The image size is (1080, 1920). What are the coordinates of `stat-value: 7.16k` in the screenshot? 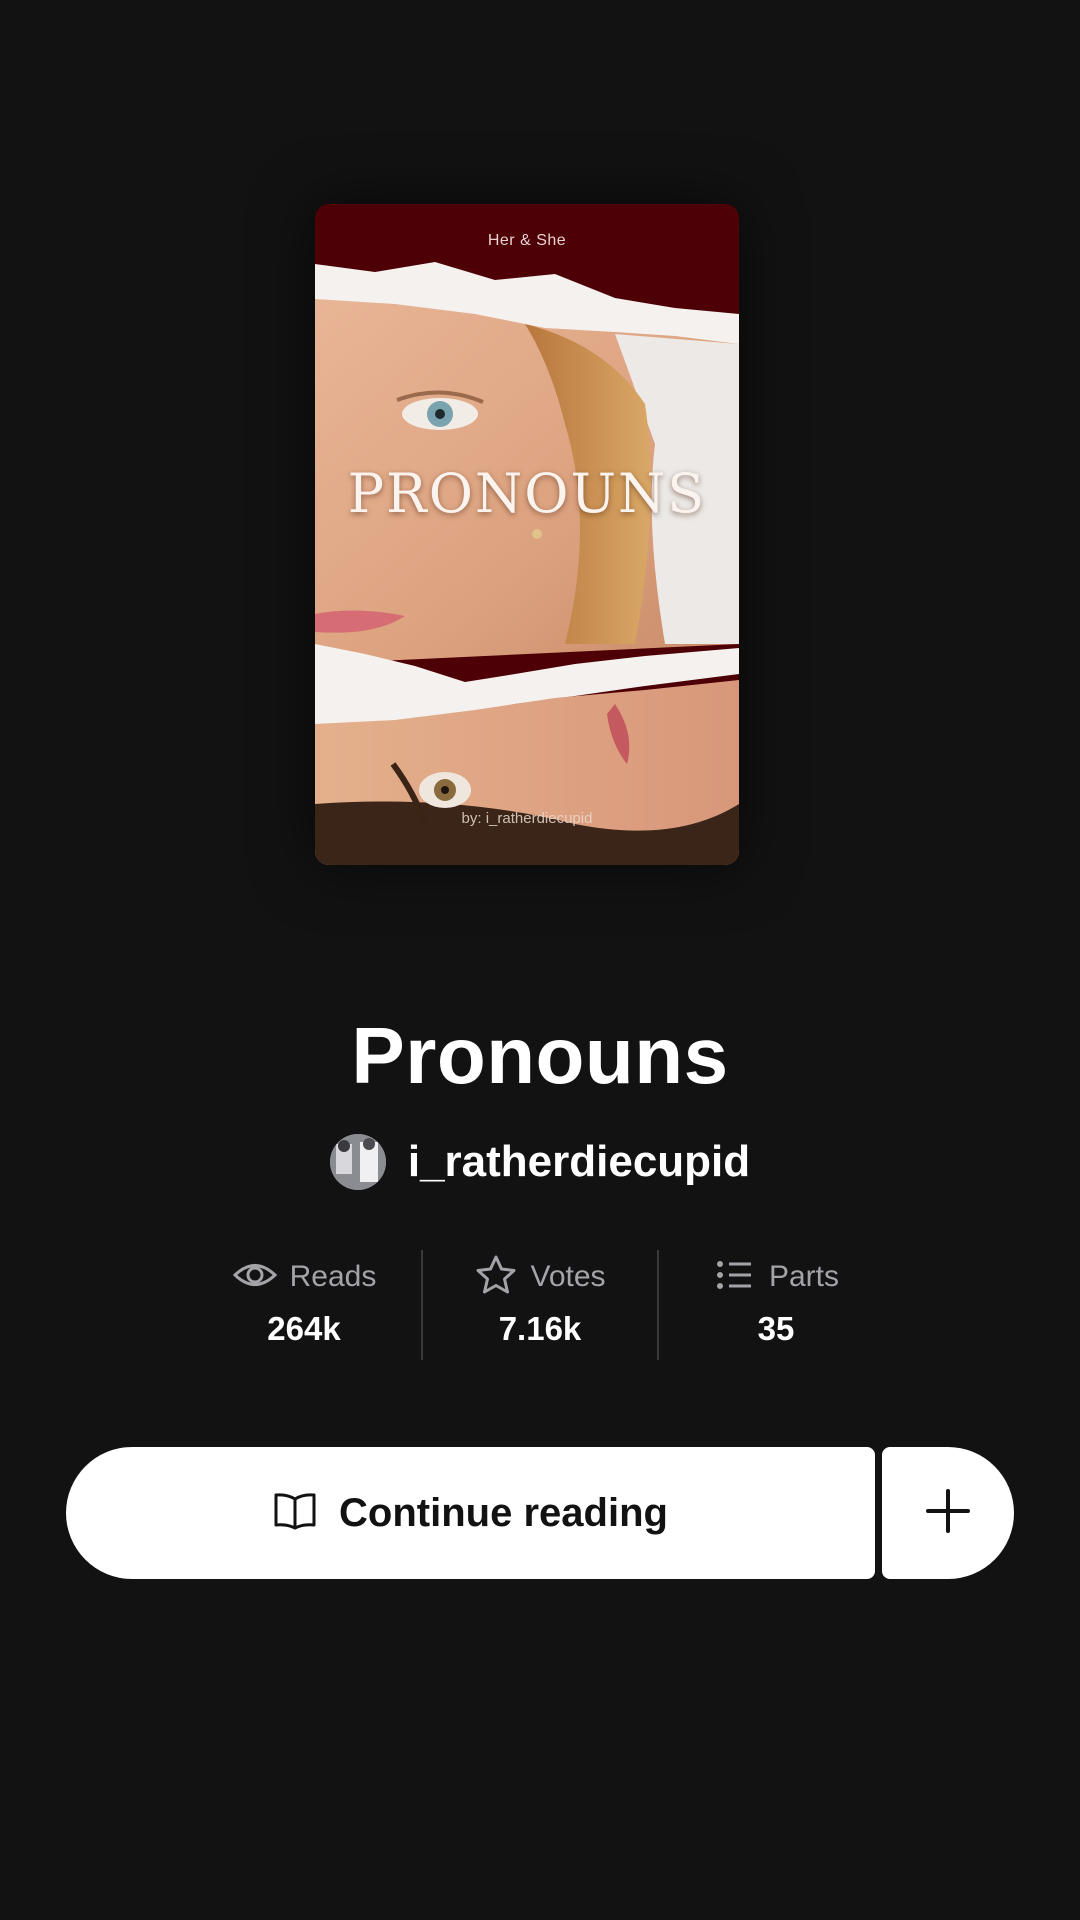 It's located at (540, 1328).